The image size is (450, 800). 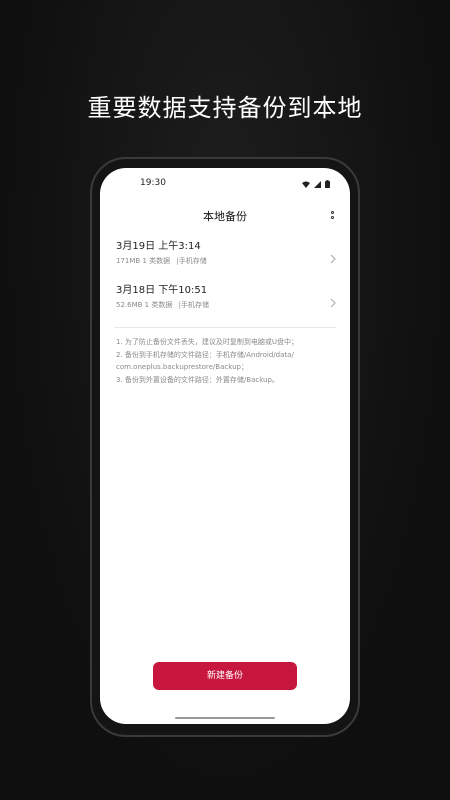 I want to click on backup-item: 3月19日 上午3:14 171MB 1 类数据 |手机存储, so click(x=225, y=262).